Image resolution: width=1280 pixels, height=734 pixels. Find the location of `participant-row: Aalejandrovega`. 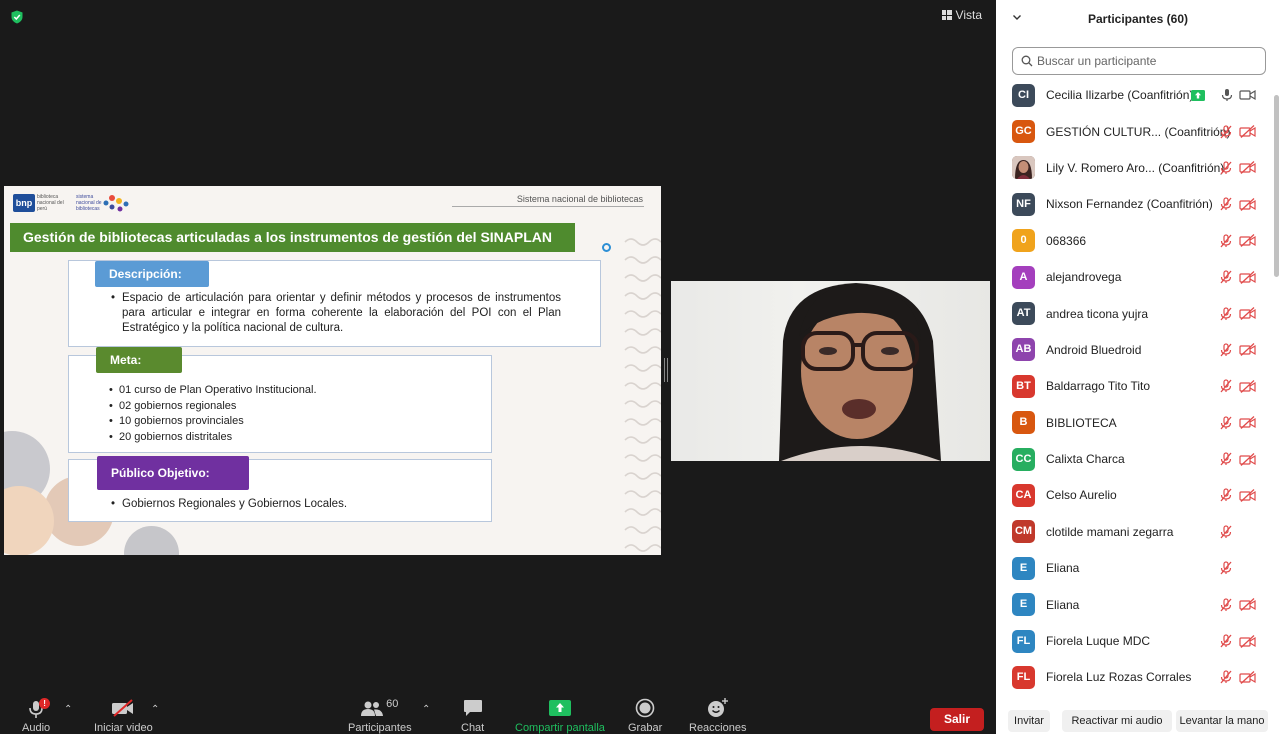

participant-row: Aalejandrovega is located at coordinates (1133, 277).